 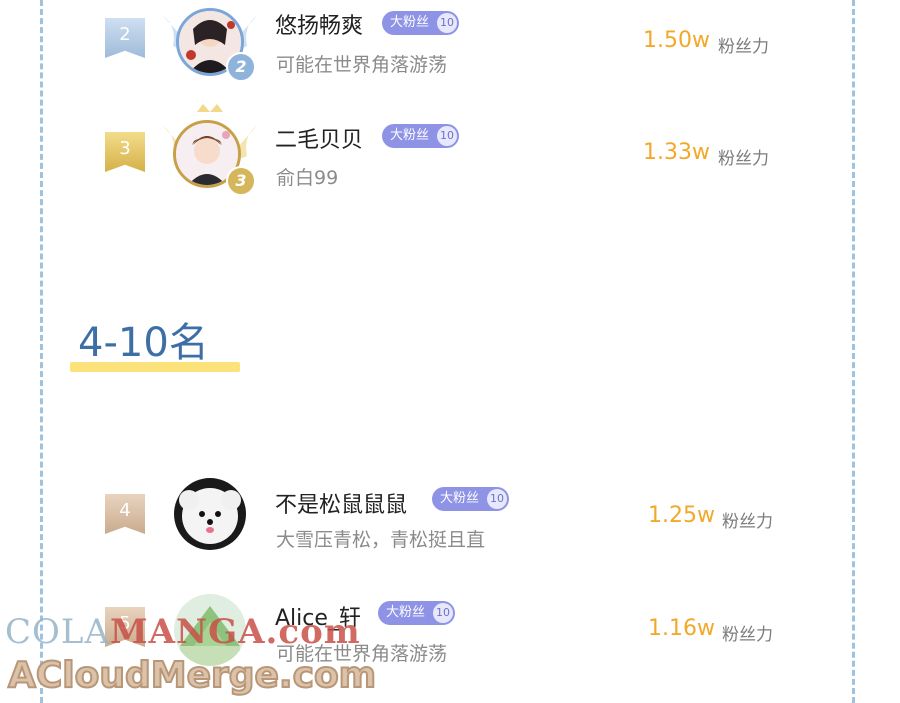 I want to click on user-name: 悠扬畅爽, so click(x=319, y=24).